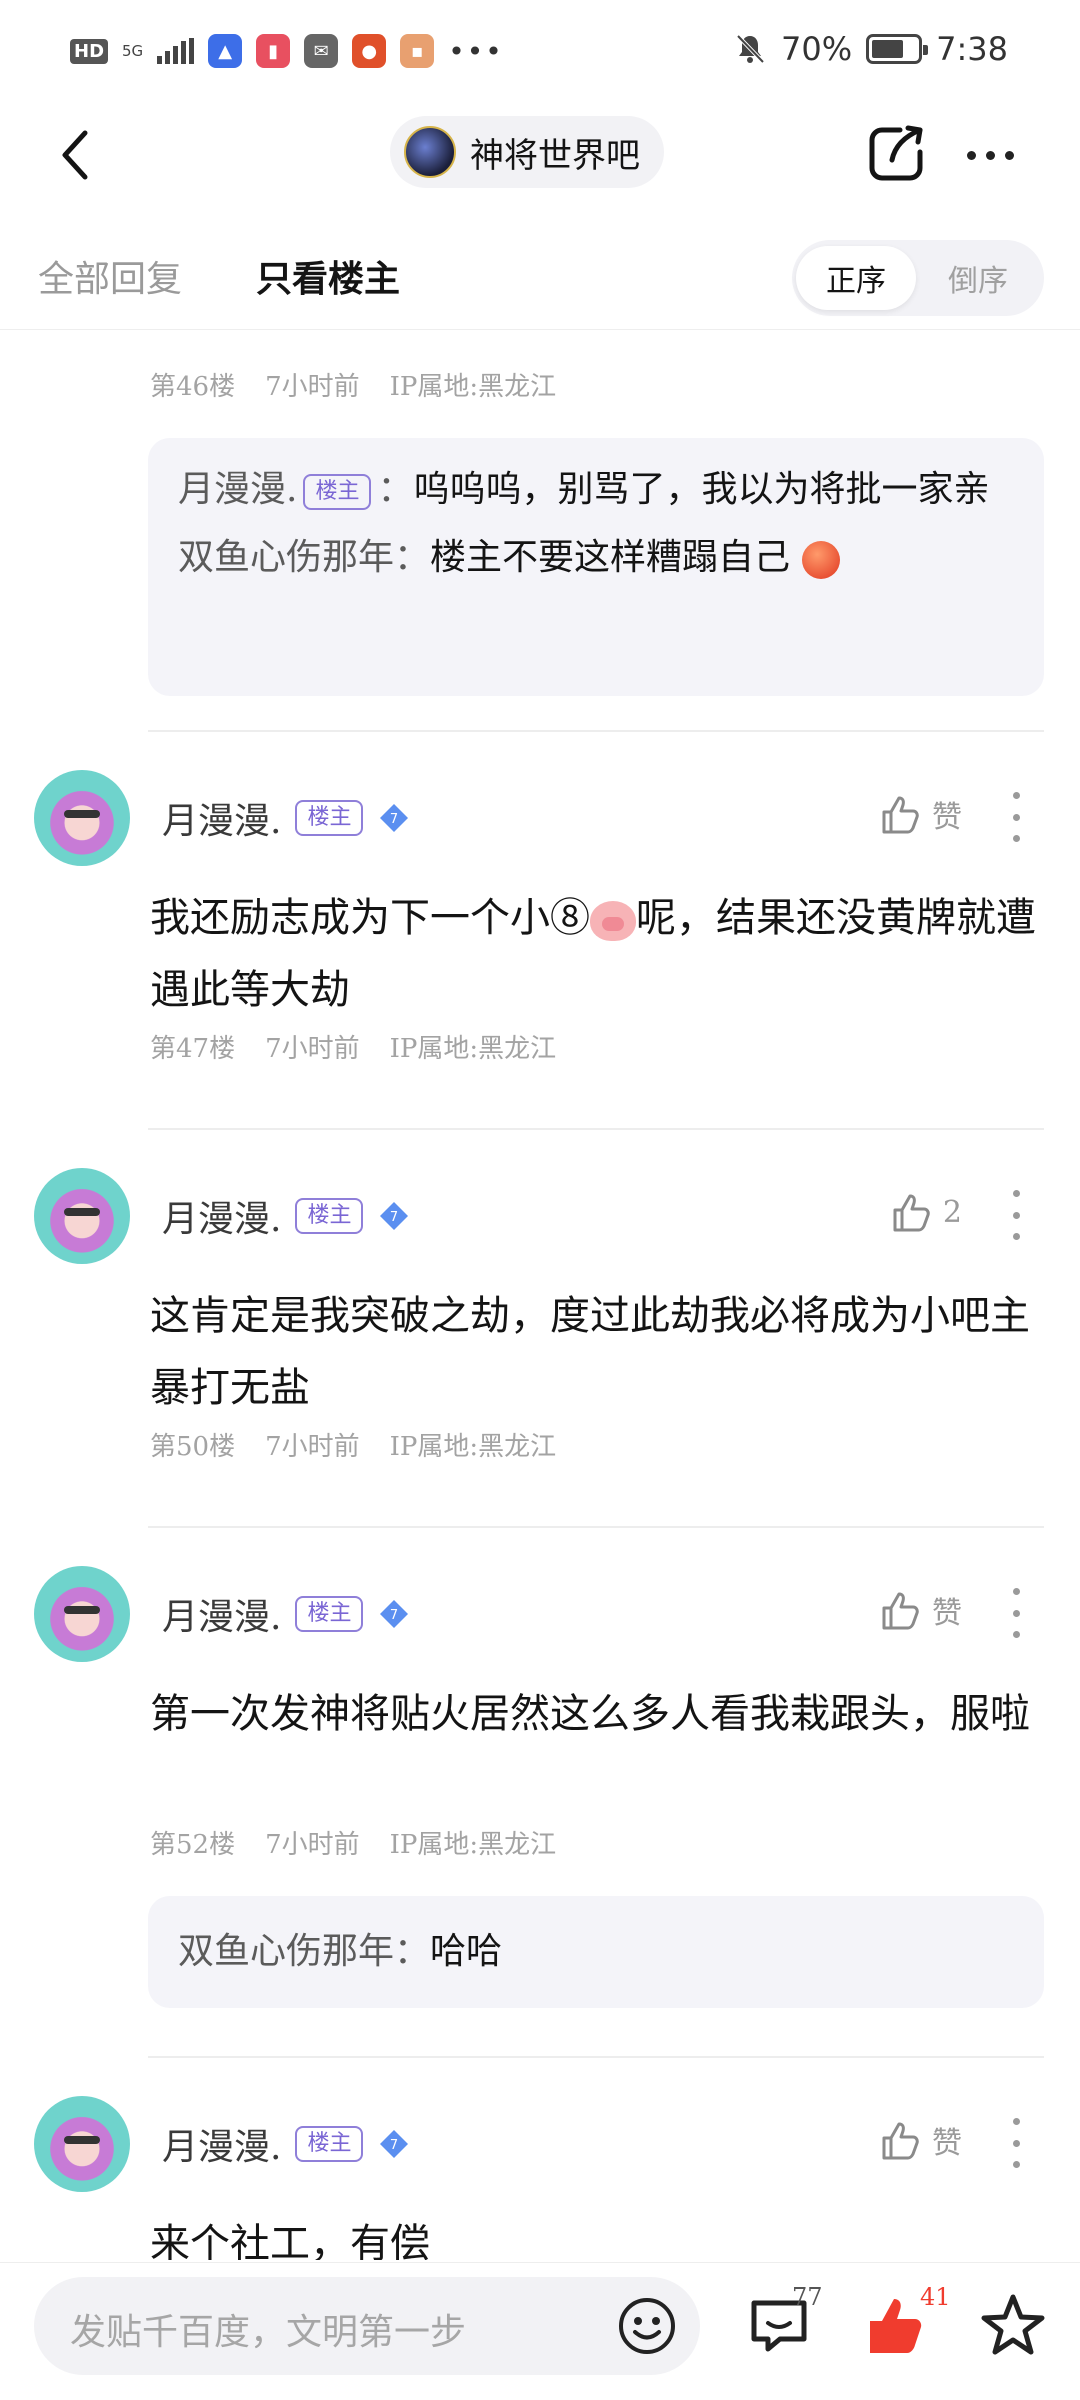 This screenshot has width=1080, height=2400. Describe the element at coordinates (590, 1352) in the screenshot. I see `post-content: 这肯定是我突破之劫，度过此劫我必将成为小吧主暴打无盐` at that location.